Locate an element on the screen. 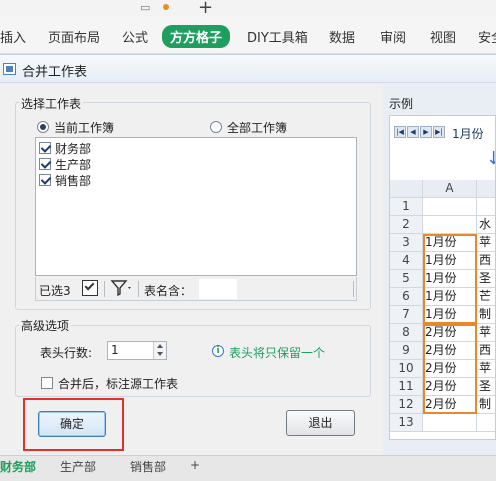  ribbon-tab-fangfang: 方方格子 is located at coordinates (196, 36).